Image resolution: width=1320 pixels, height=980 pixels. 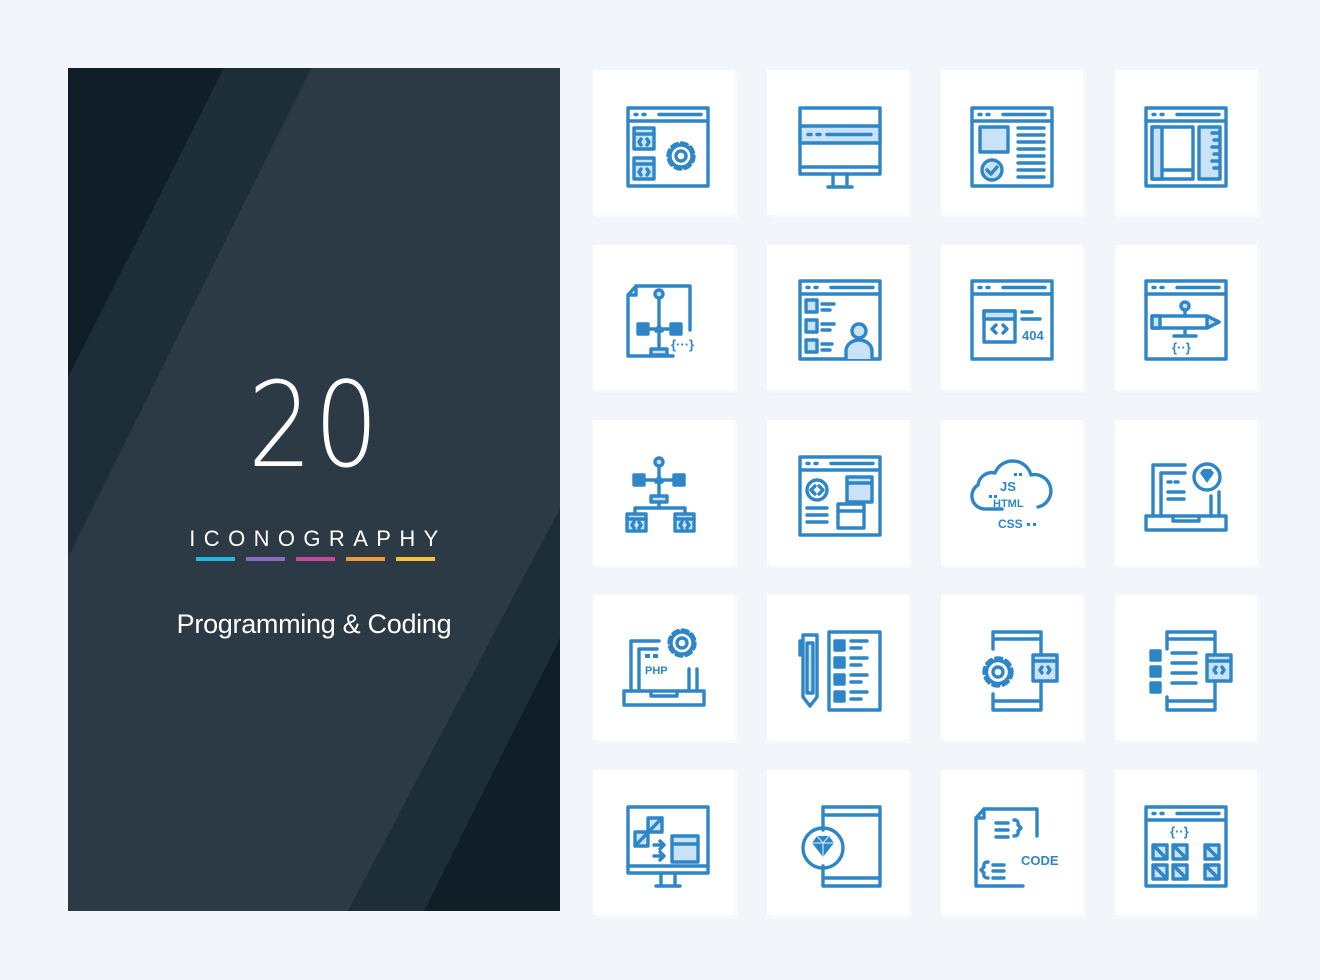 I want to click on pen-checklist-icon, so click(x=840, y=671).